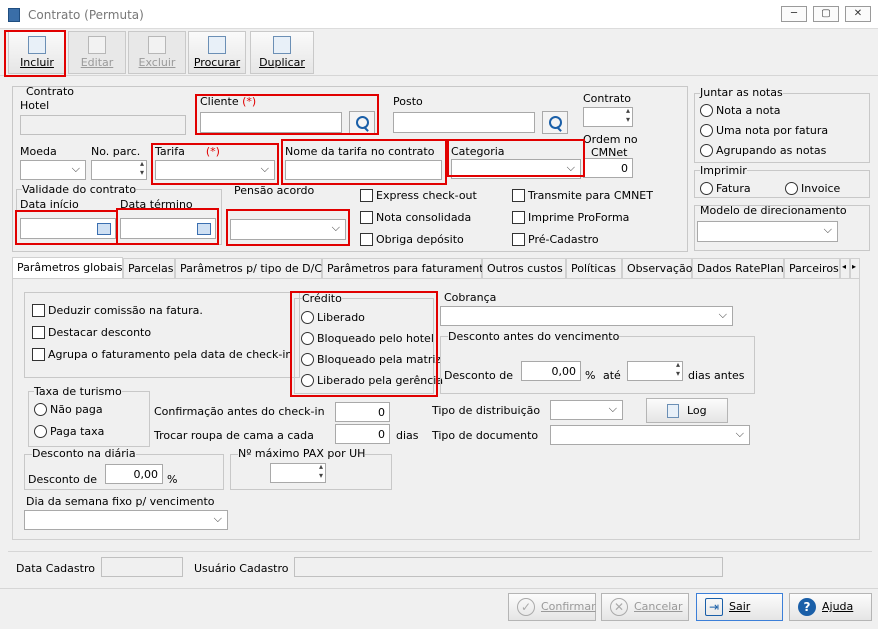 The image size is (878, 629). I want to click on dias-antes-label: dias antes, so click(716, 375).